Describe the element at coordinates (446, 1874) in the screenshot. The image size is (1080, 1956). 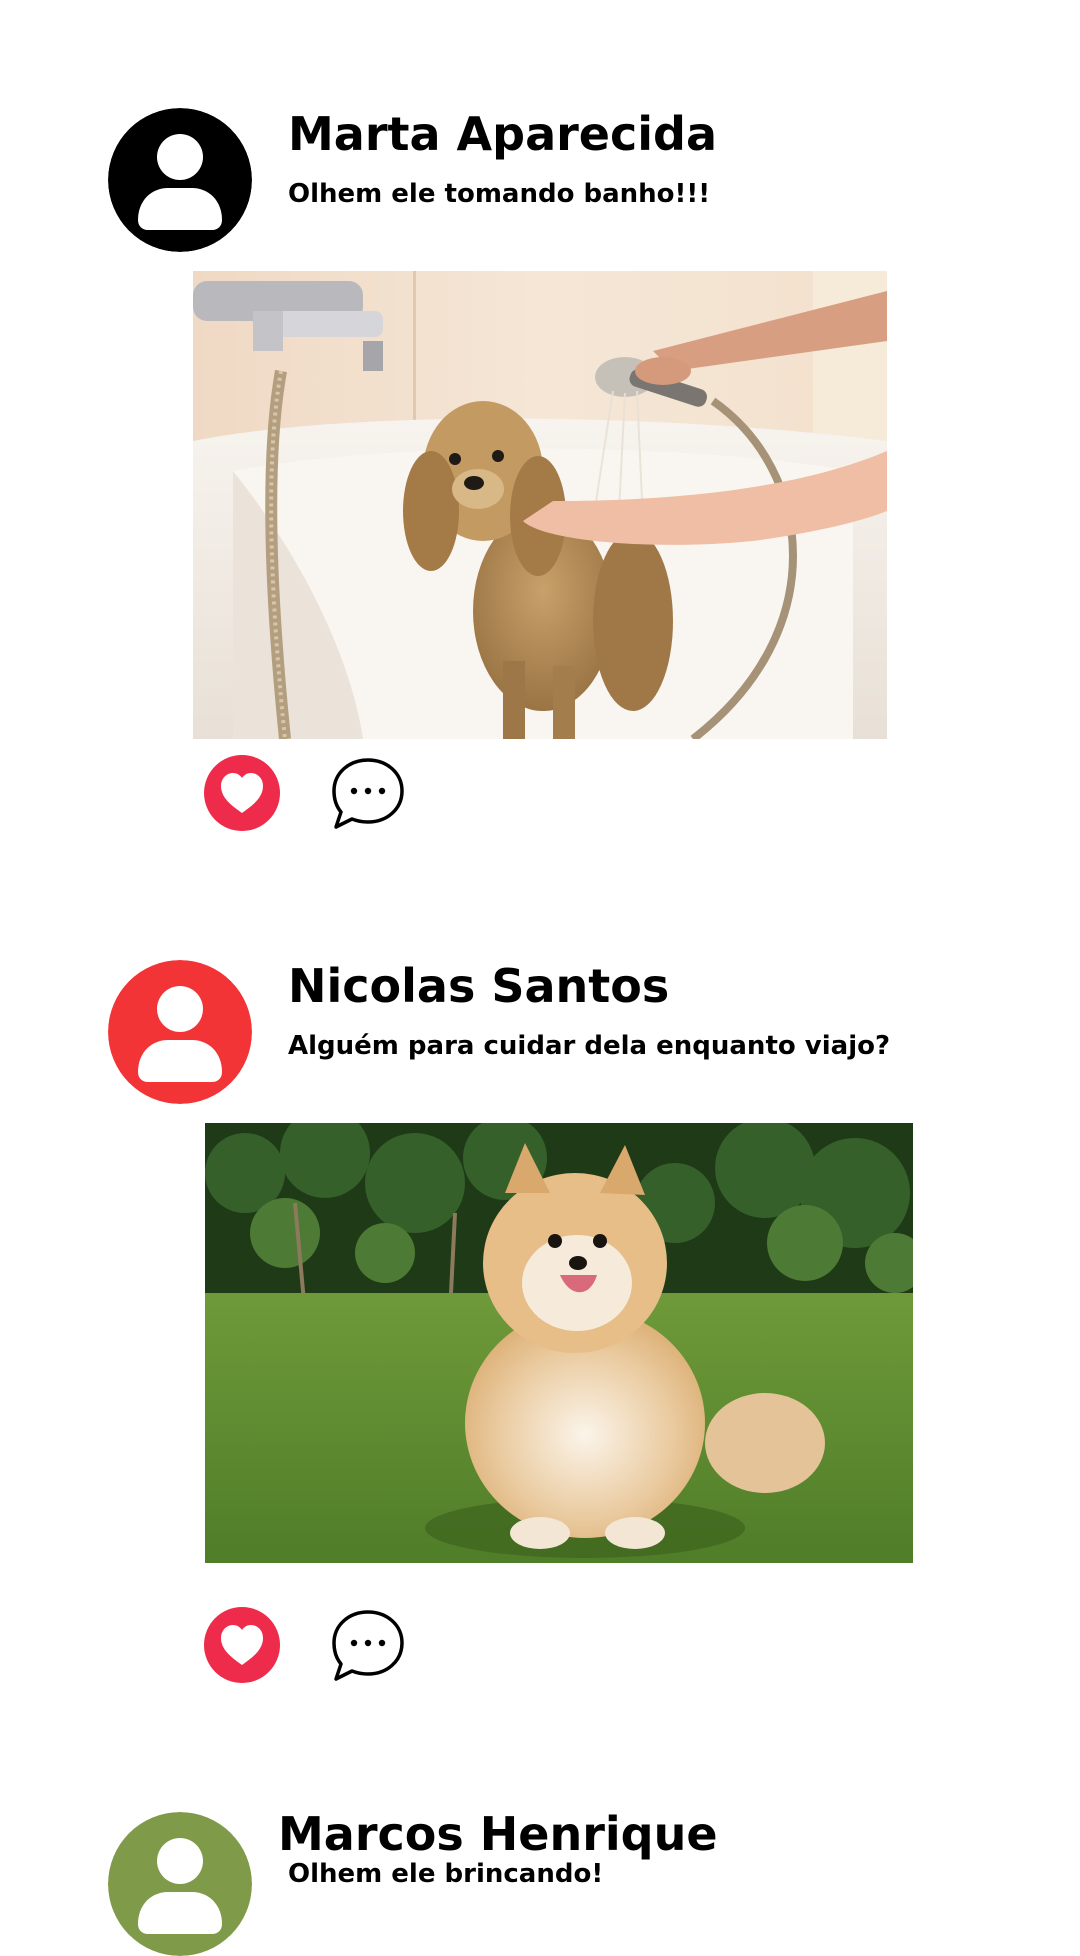
I see `post-caption: Olhem ele brincando!` at that location.